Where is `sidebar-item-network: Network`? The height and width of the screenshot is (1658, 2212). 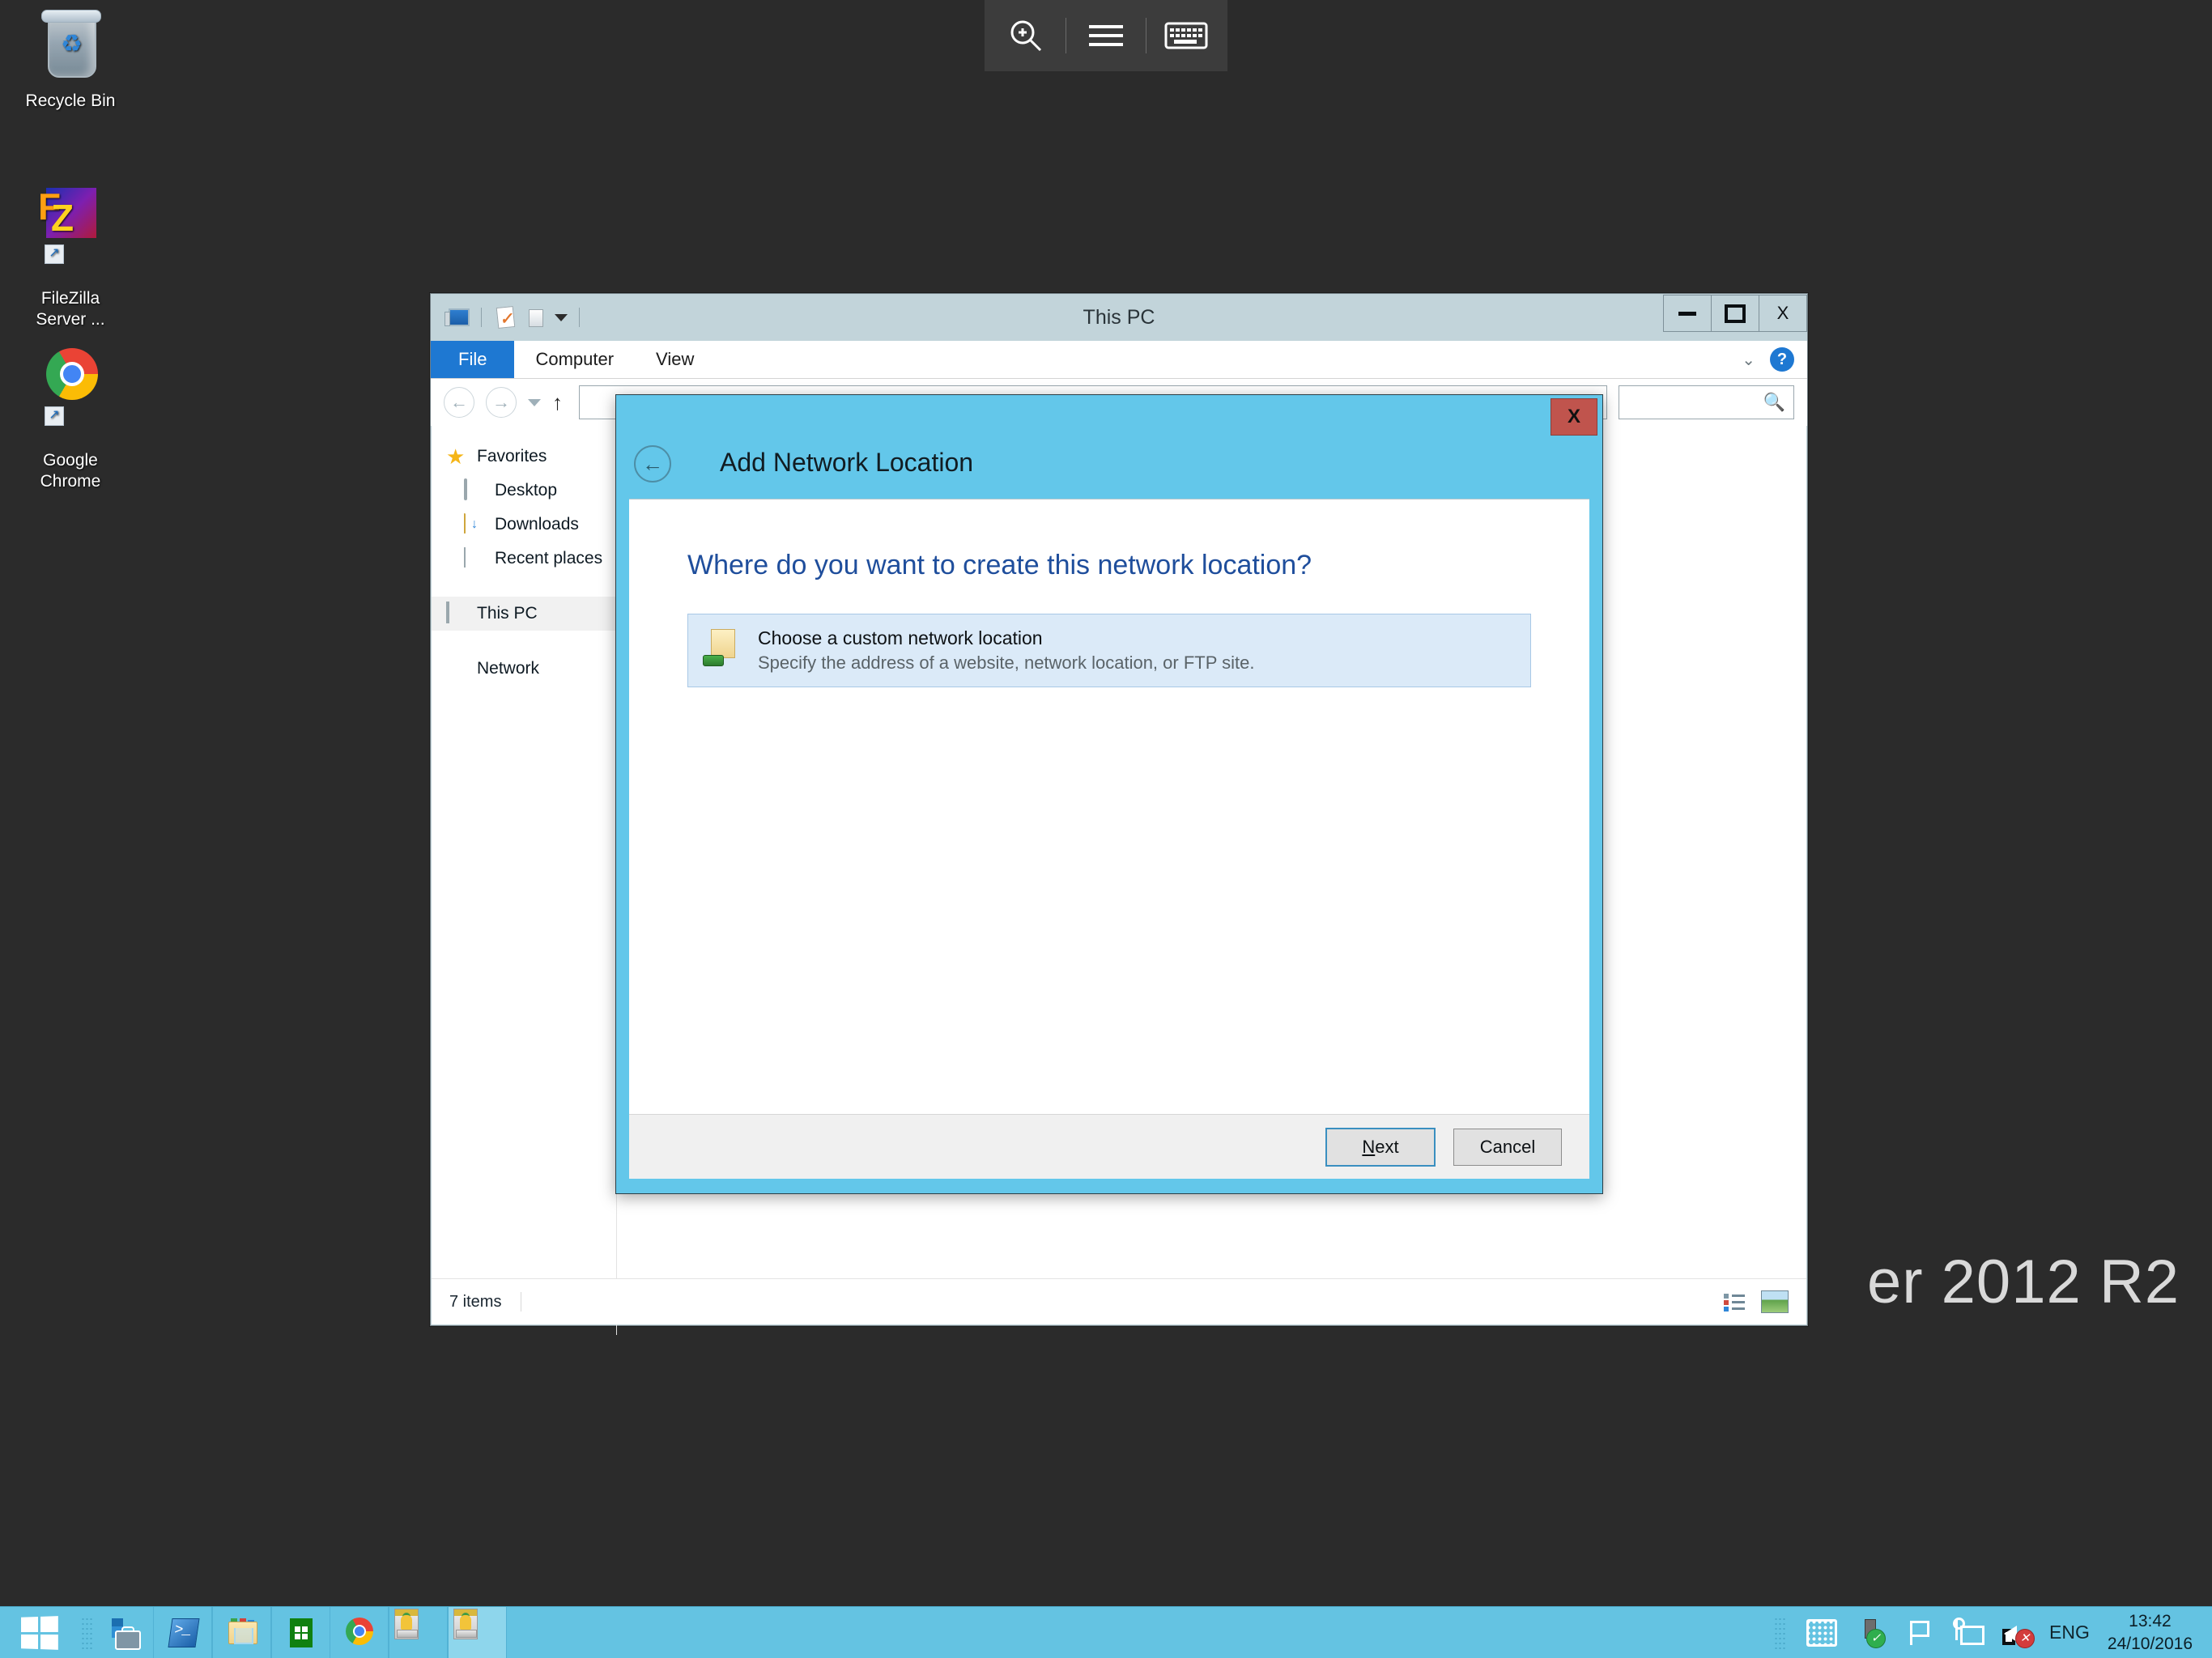
sidebar-item-network: Network is located at coordinates (524, 669).